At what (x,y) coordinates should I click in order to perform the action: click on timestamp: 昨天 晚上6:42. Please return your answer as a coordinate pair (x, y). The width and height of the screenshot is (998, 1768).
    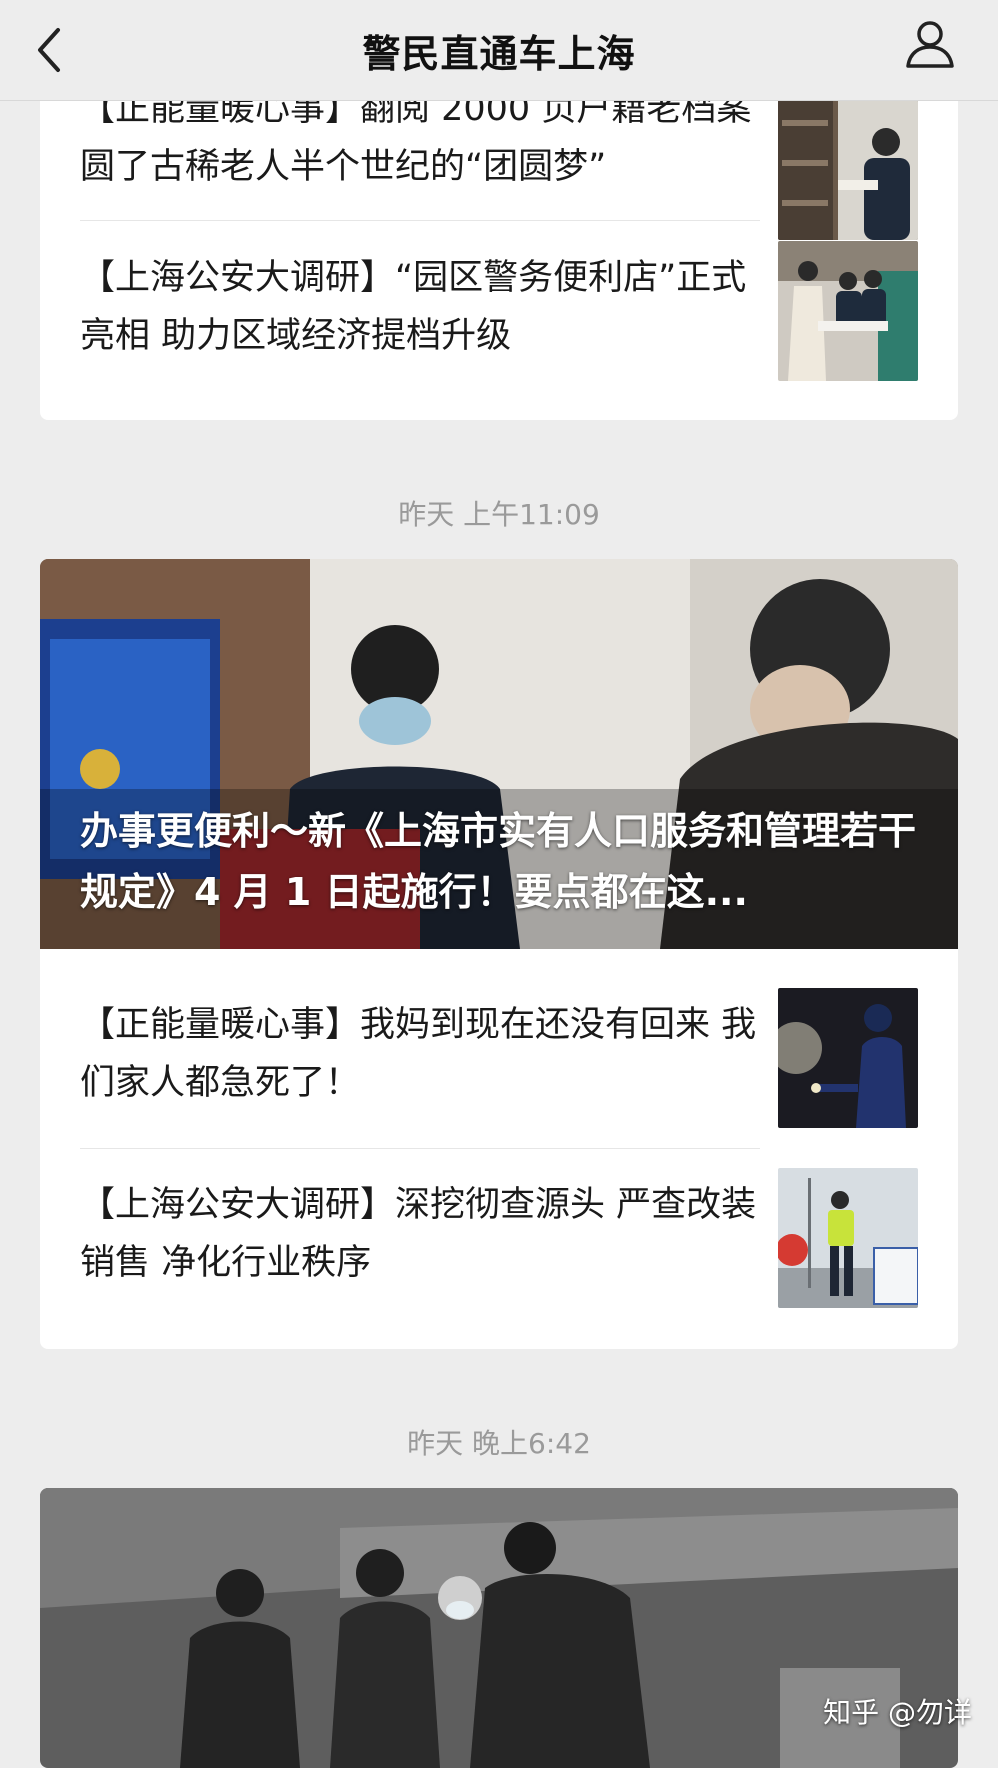
    Looking at the image, I should click on (499, 1443).